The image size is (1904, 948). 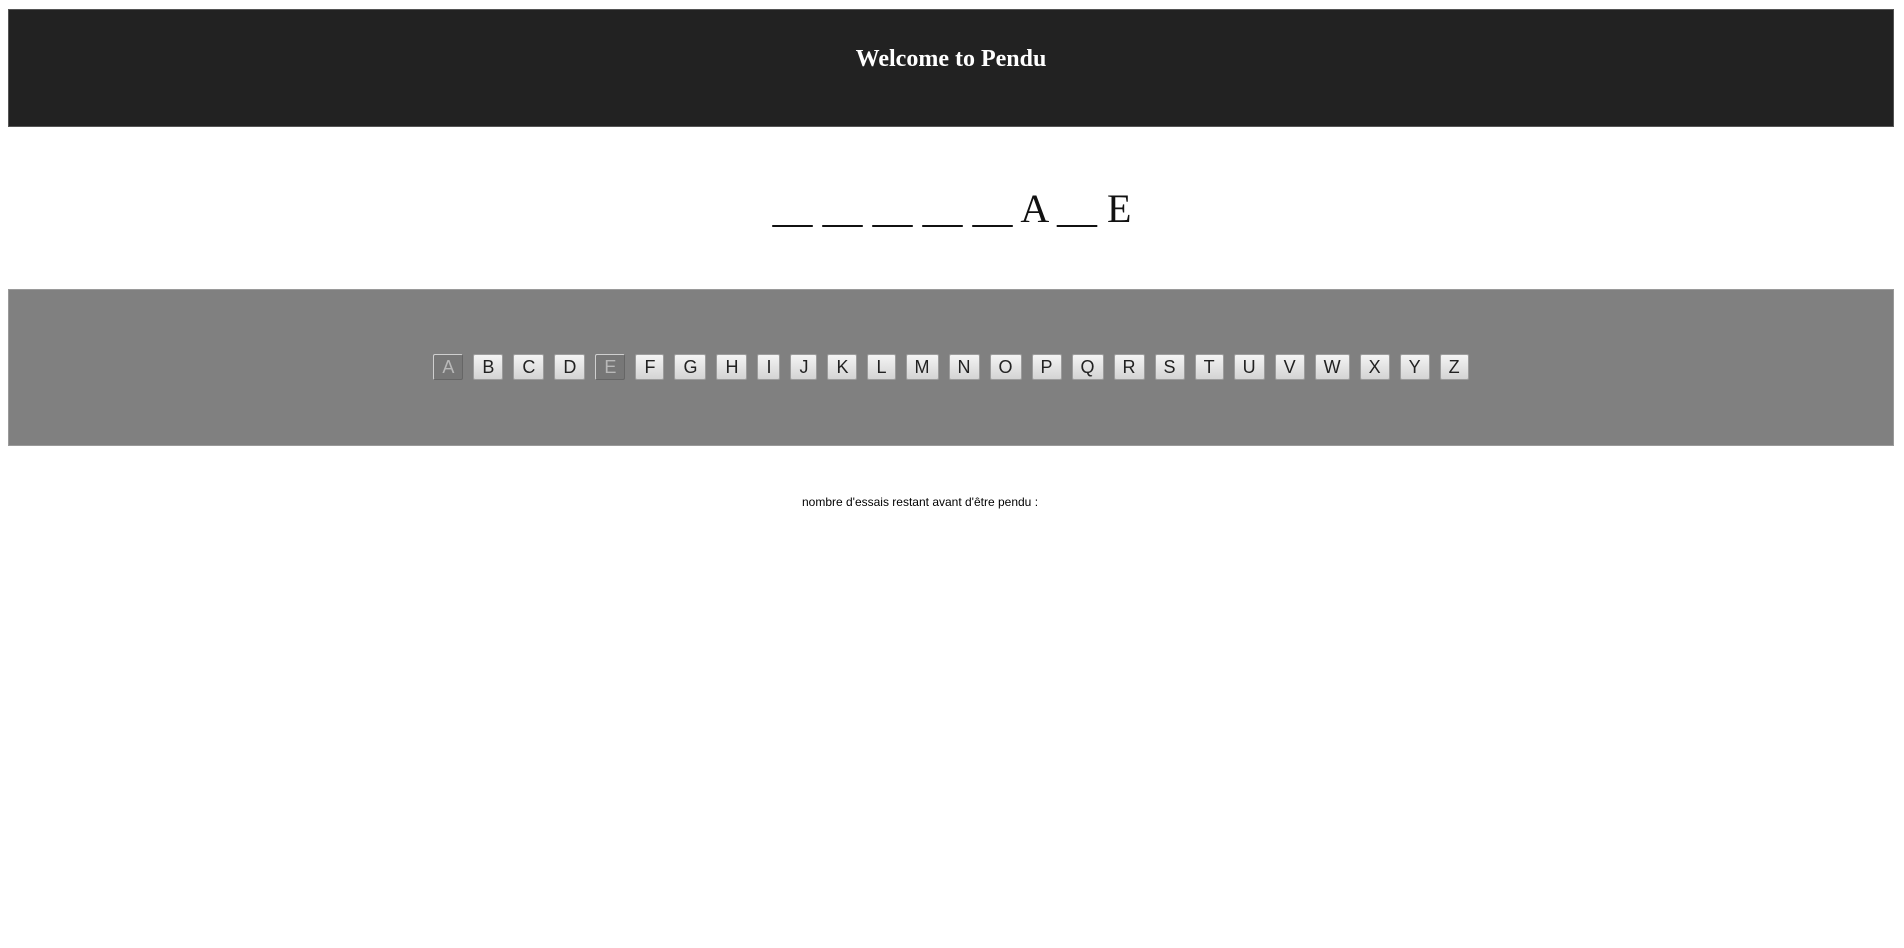 What do you see at coordinates (650, 367) in the screenshot?
I see `letter-button-f: F` at bounding box center [650, 367].